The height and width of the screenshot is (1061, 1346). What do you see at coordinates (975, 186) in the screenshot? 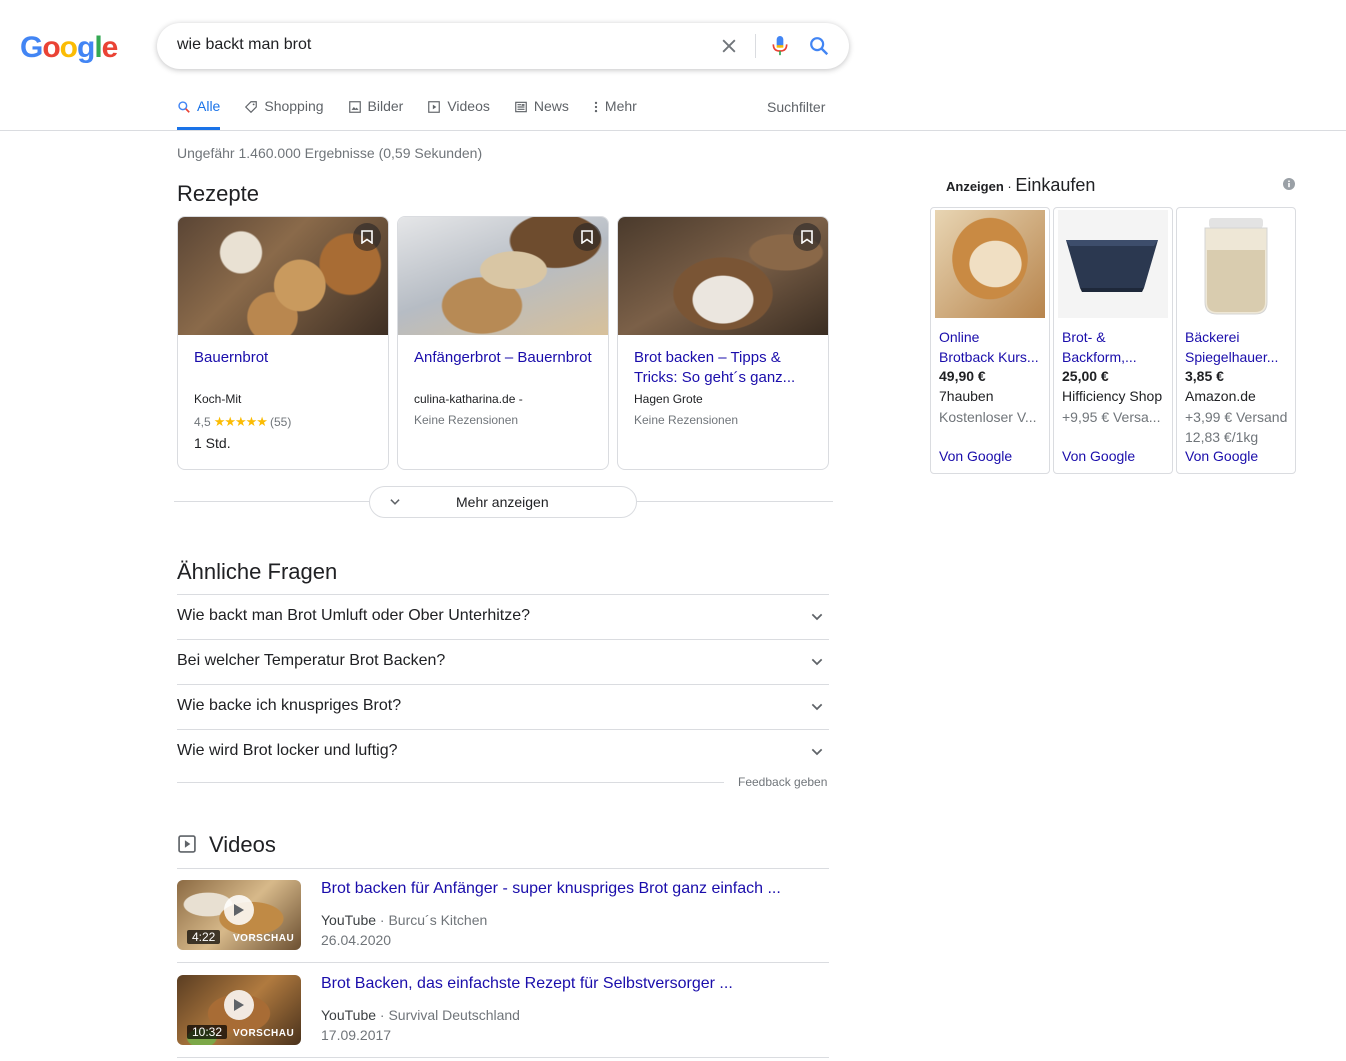
I see `ads-label: Anzeigen` at bounding box center [975, 186].